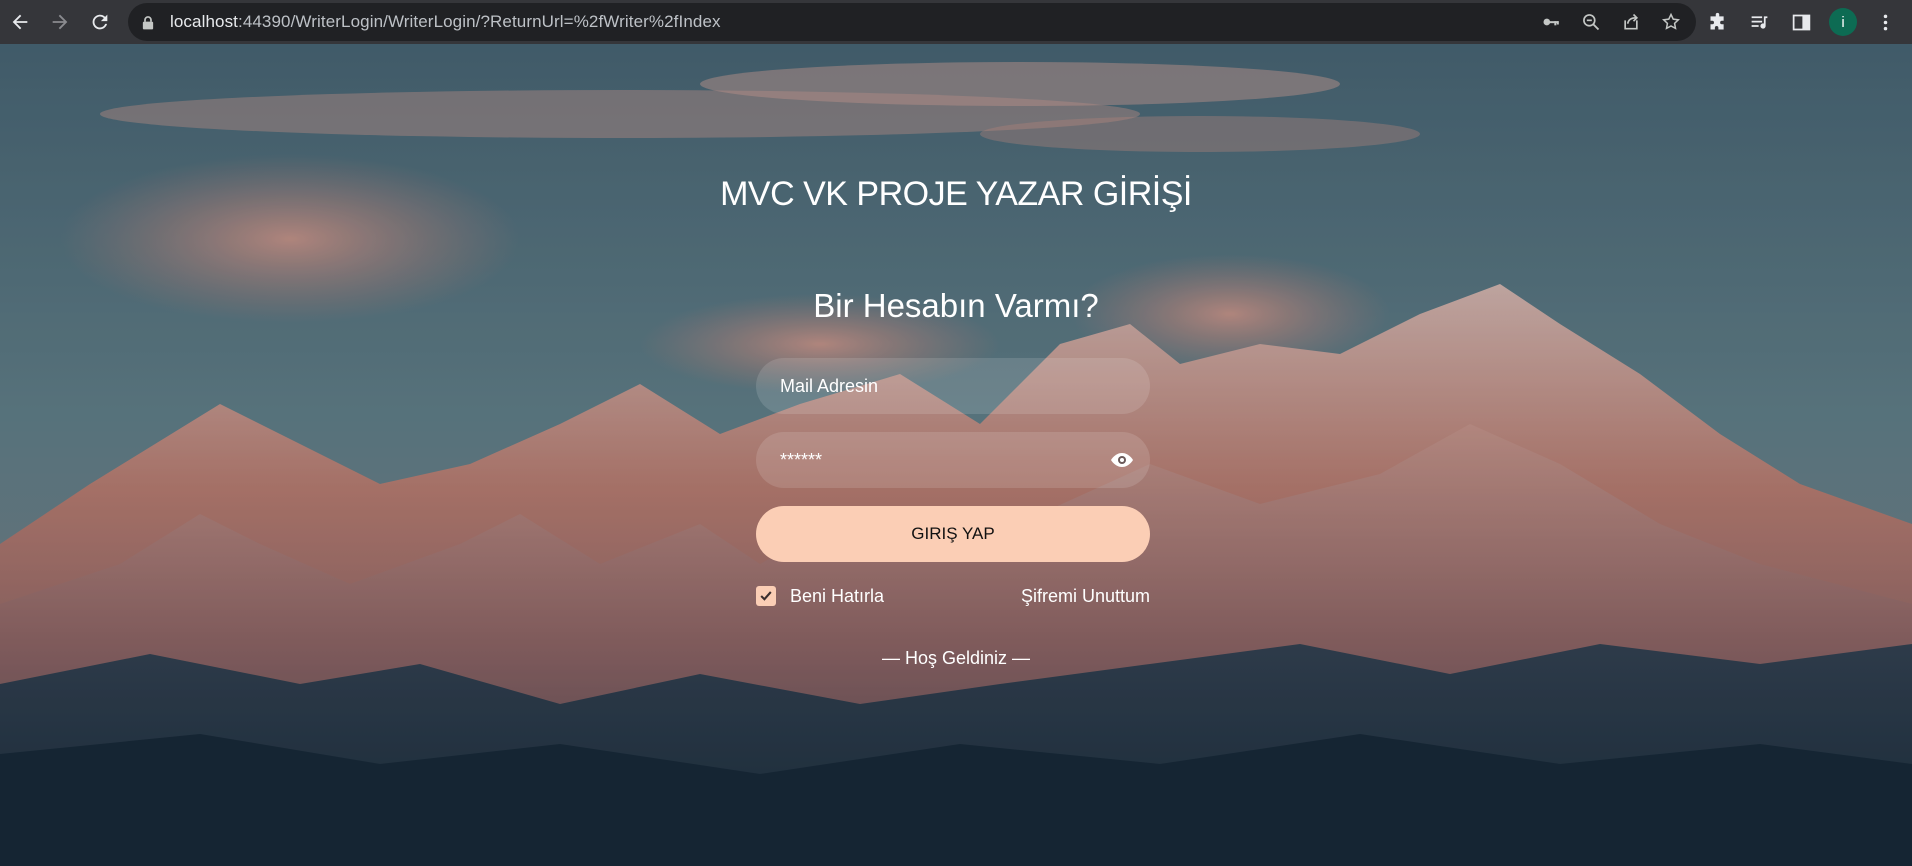 This screenshot has height=866, width=1912. I want to click on login-button: GIRIŞ YAP, so click(953, 534).